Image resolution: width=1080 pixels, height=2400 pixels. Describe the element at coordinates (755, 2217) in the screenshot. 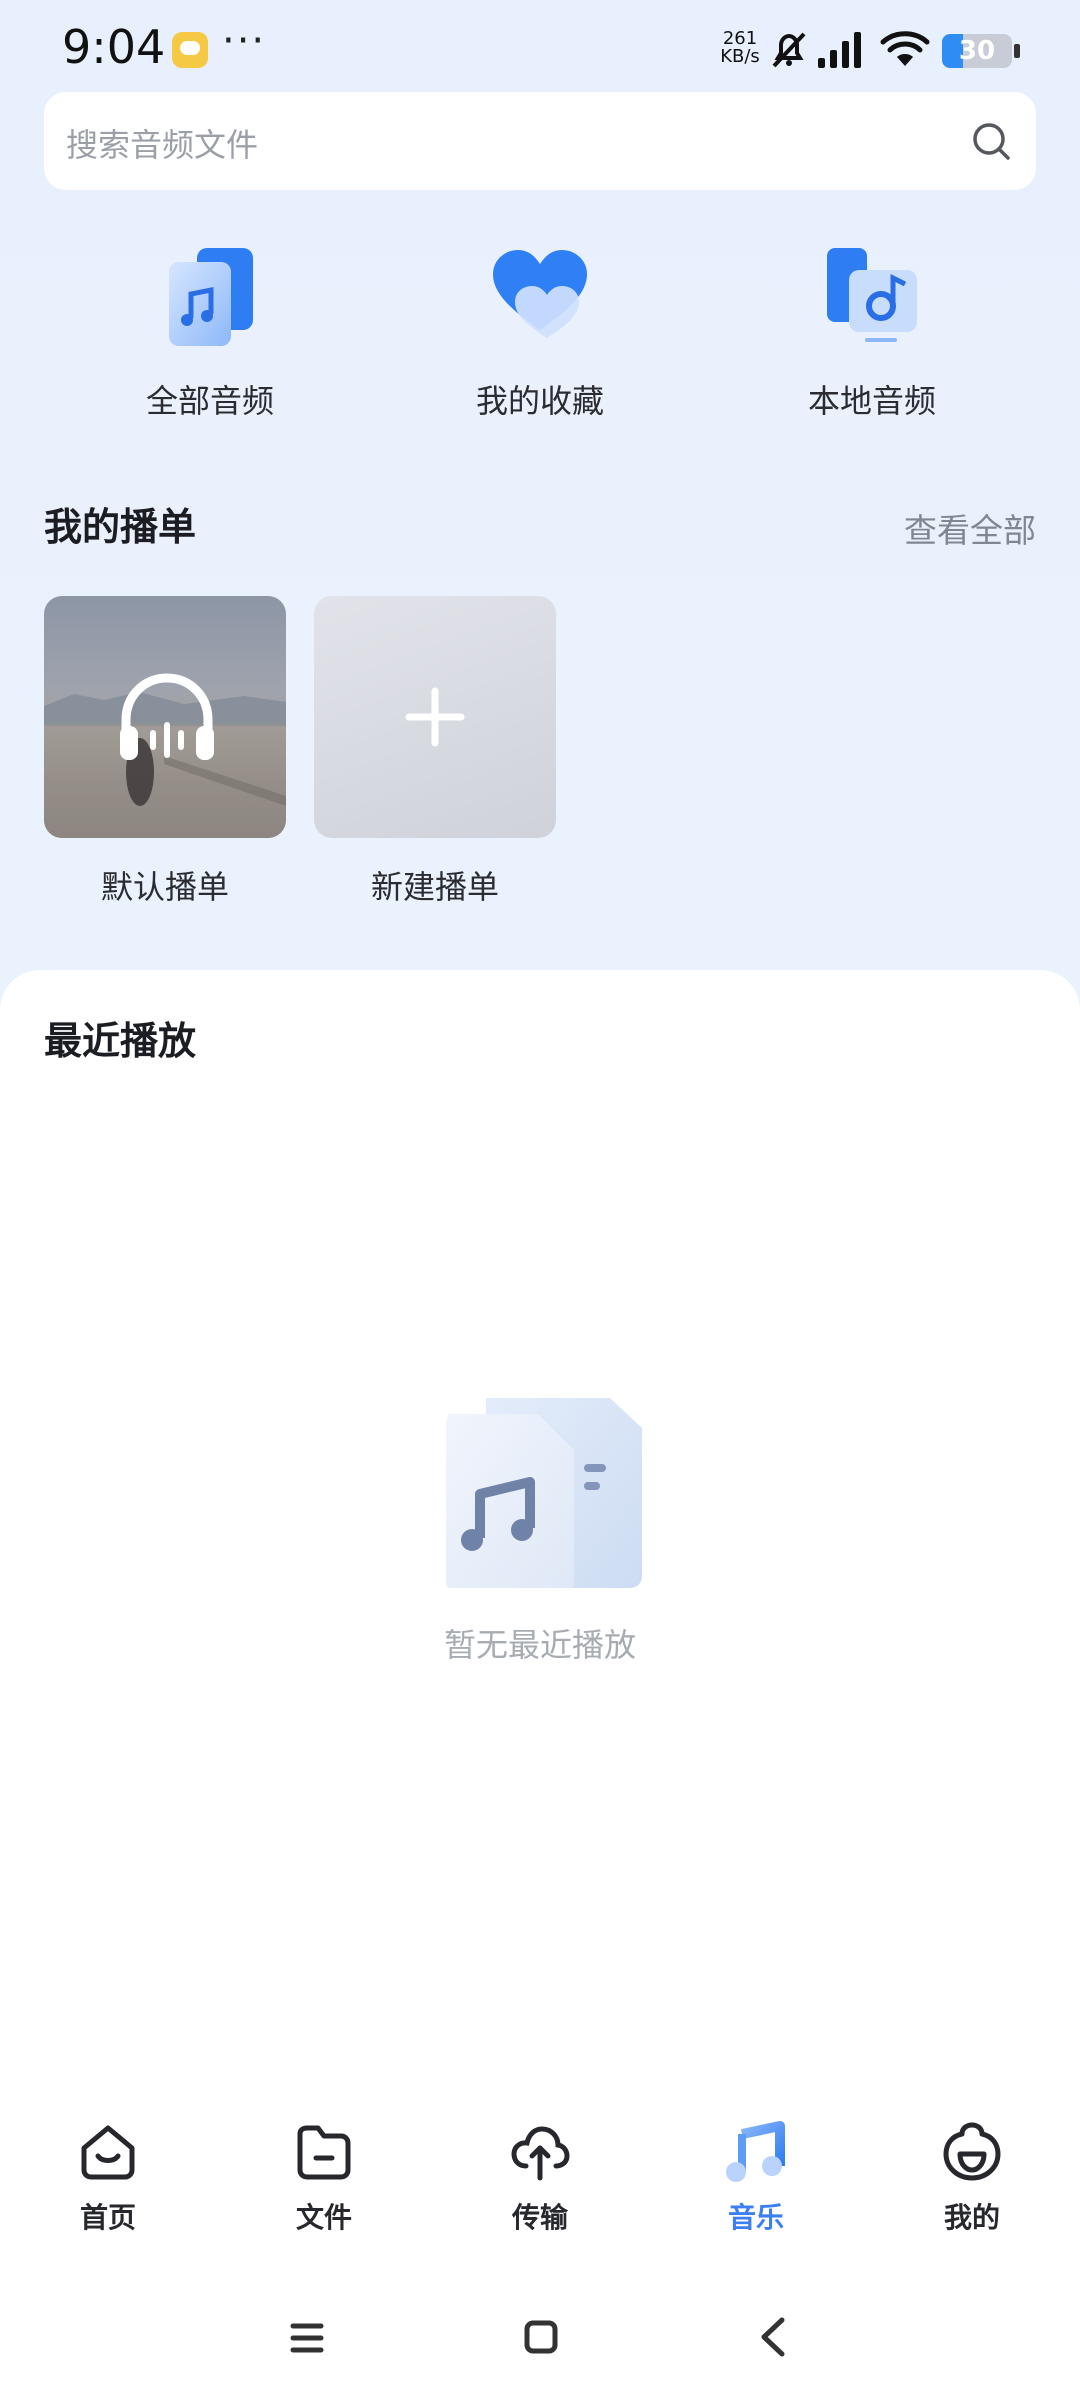

I see `tab-label: 音乐` at that location.